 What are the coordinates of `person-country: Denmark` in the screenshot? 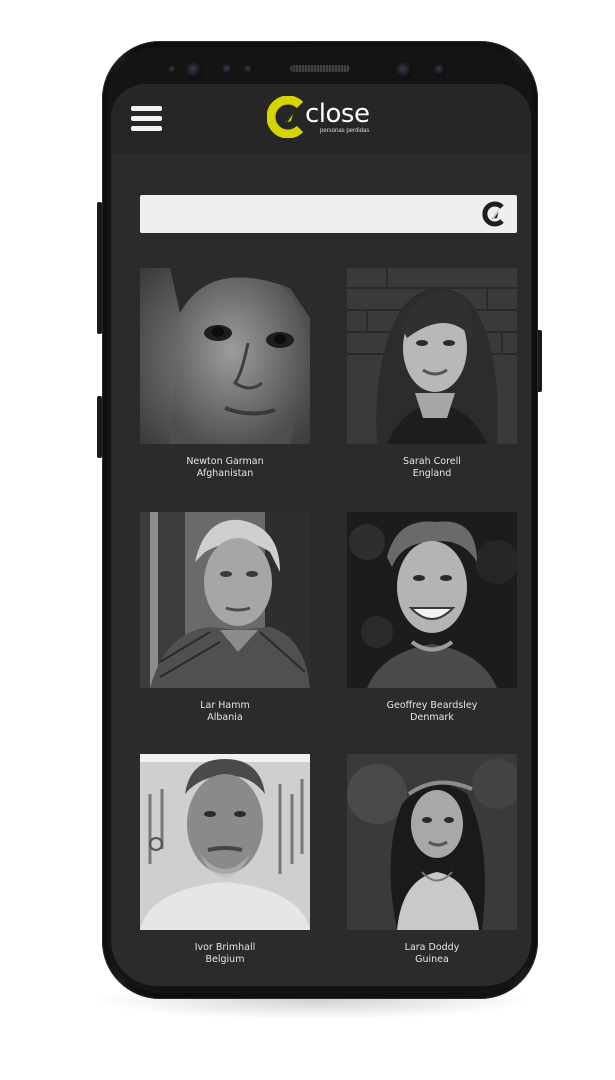 It's located at (432, 717).